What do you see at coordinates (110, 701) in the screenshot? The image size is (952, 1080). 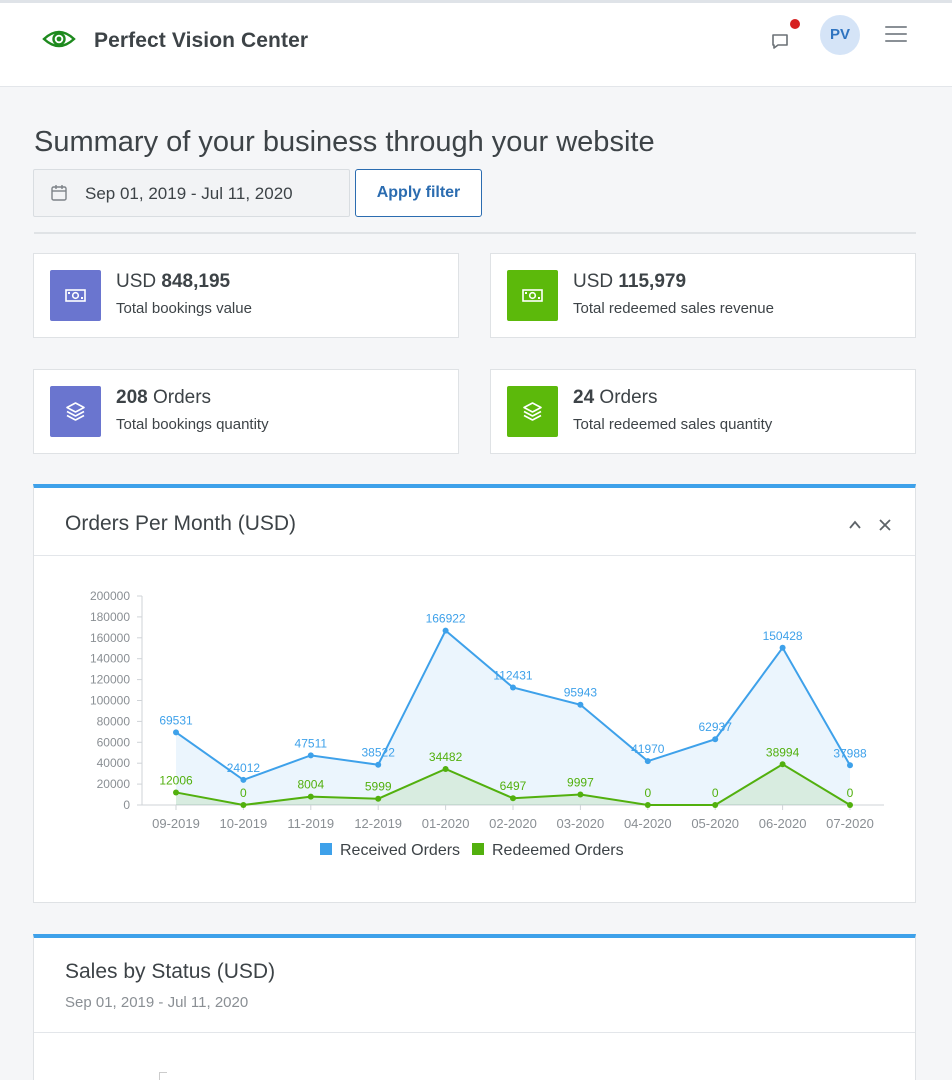 I see `y-tick-label: 100000` at bounding box center [110, 701].